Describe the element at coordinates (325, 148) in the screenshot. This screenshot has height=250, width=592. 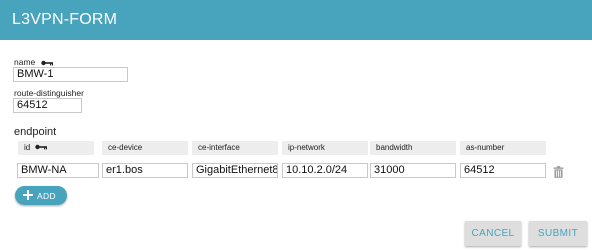
I see `column-header-ip-network: ip-network` at that location.